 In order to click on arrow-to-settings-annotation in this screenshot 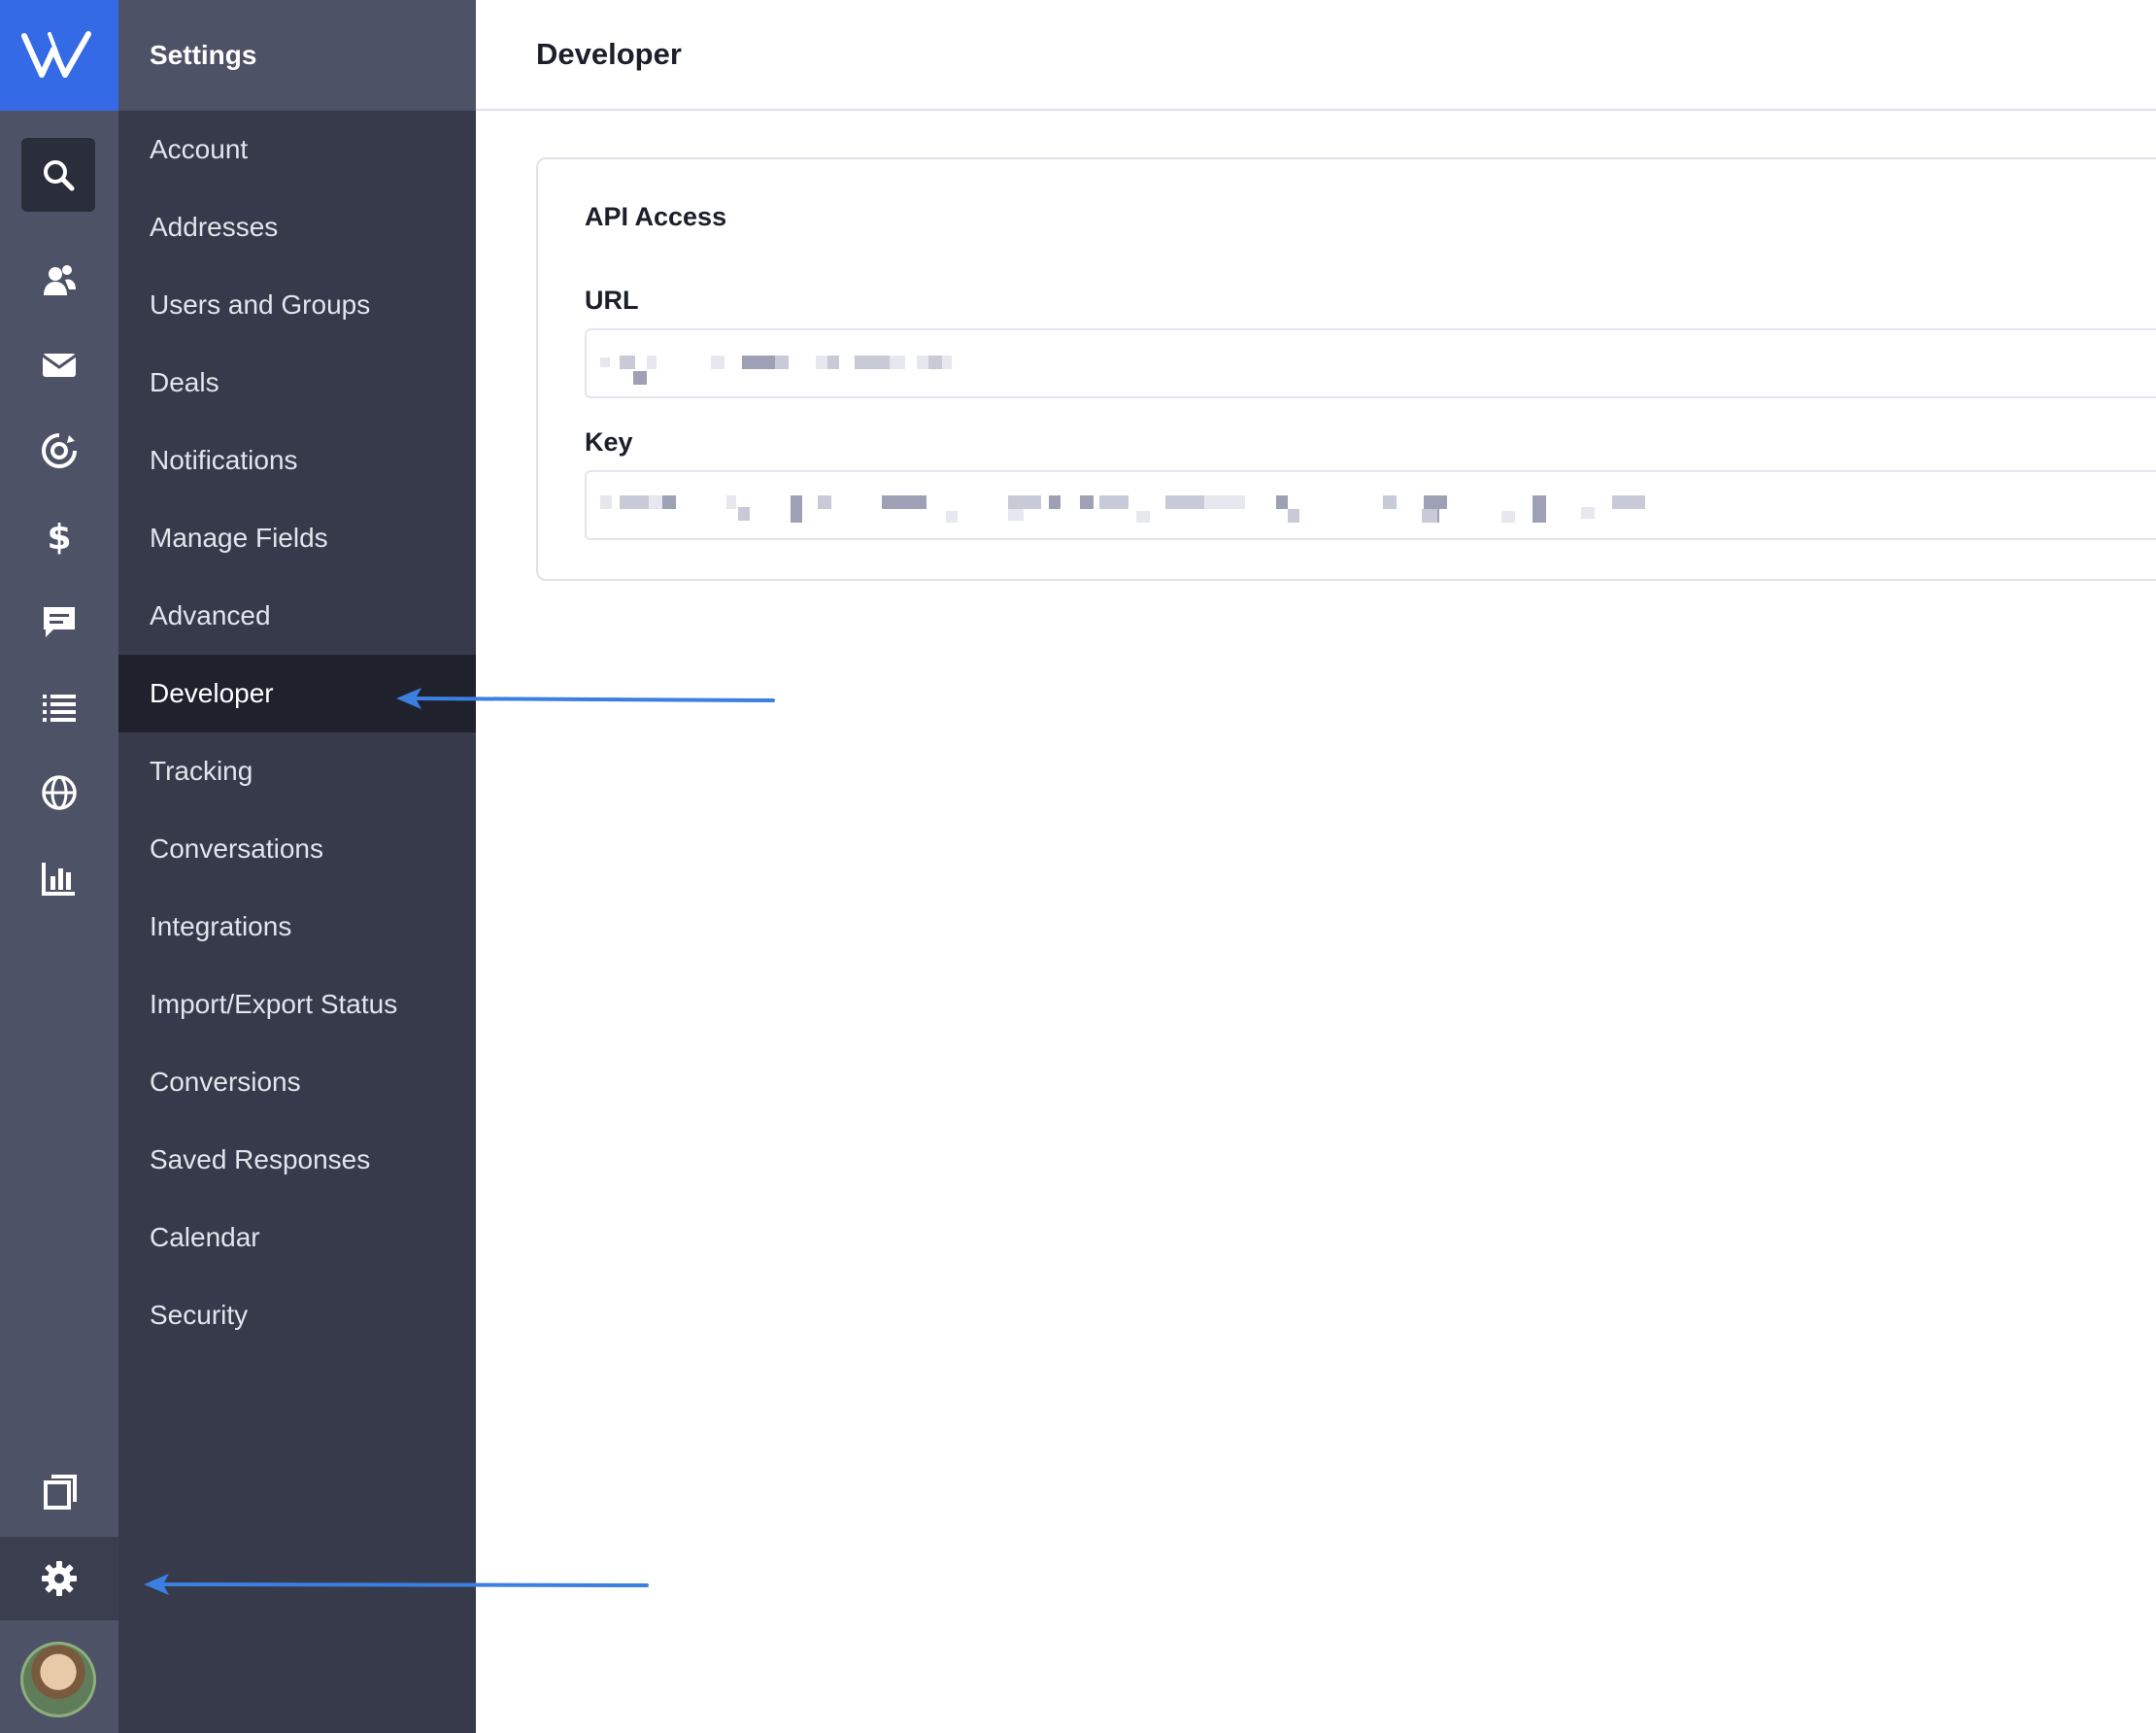, I will do `click(396, 1584)`.